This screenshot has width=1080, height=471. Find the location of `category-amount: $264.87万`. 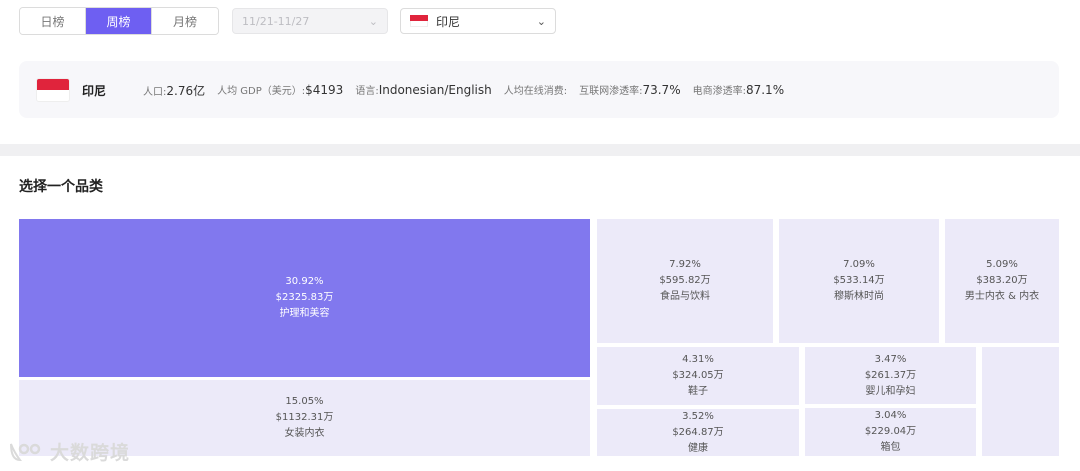

category-amount: $264.87万 is located at coordinates (698, 432).